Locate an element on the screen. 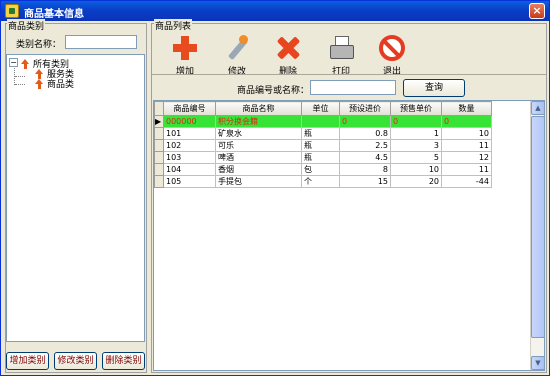 This screenshot has height=376, width=550. edit-label: 修改 is located at coordinates (236, 72).